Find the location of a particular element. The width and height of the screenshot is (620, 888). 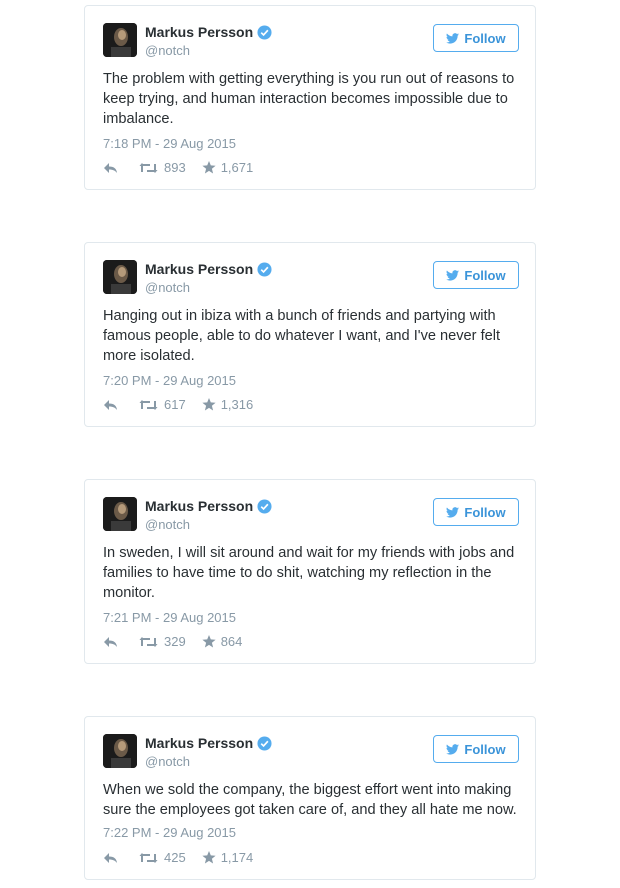

tweet-timestamp: 7:21 PM - 29 Aug 2015 is located at coordinates (169, 617).